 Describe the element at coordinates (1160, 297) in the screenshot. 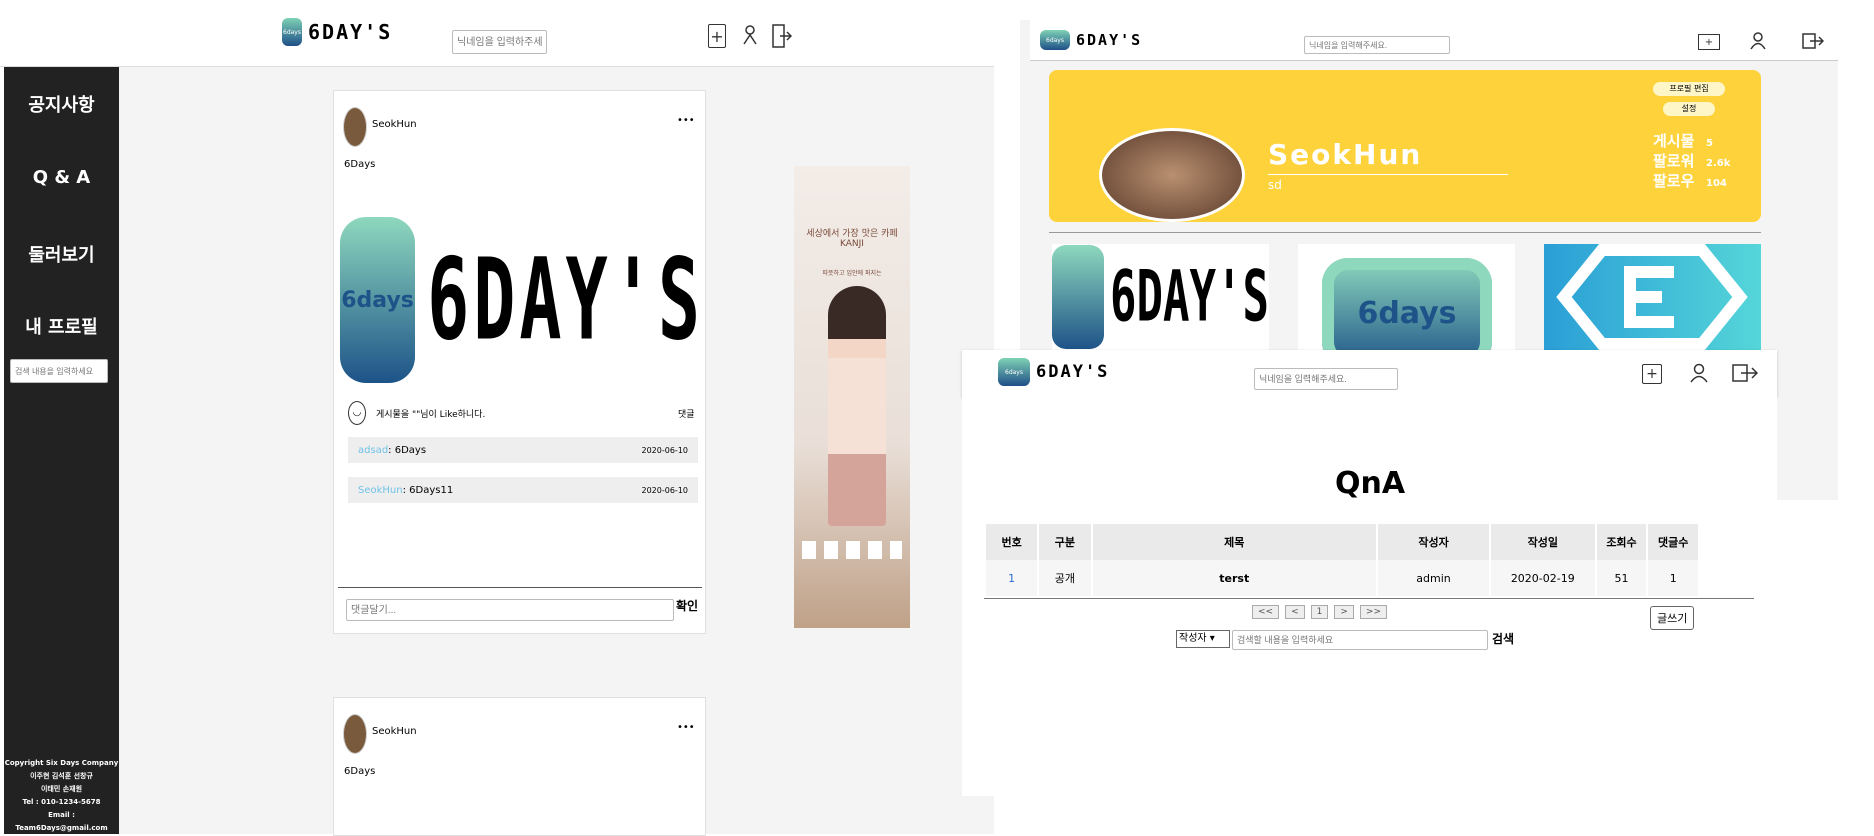

I see `gallery-item: 6DAY'S` at that location.